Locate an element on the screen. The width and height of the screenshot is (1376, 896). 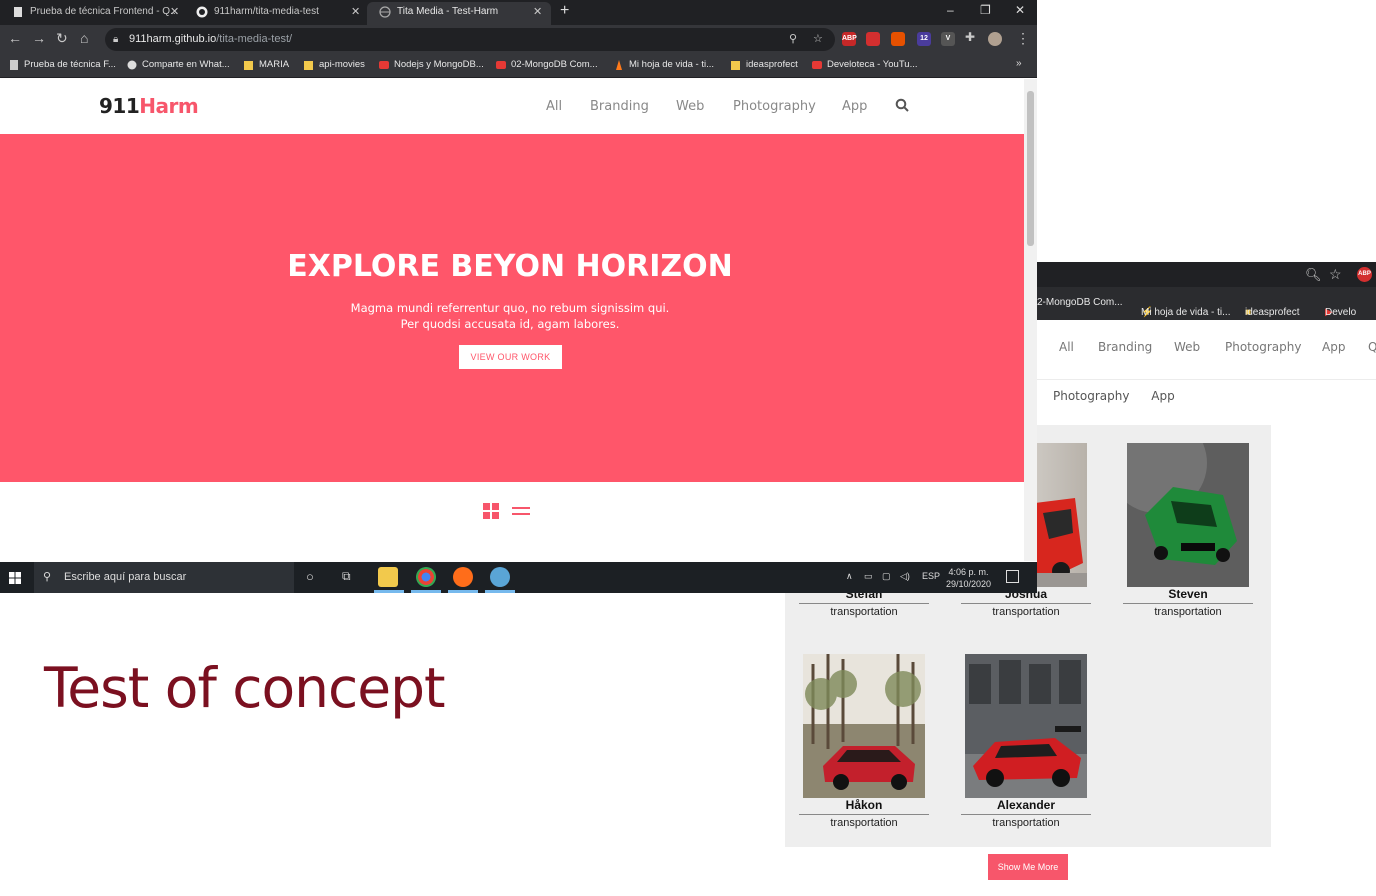
tab-prueba: Prueba de técnica Frontend - Q... ✕ is located at coordinates (92, 13).